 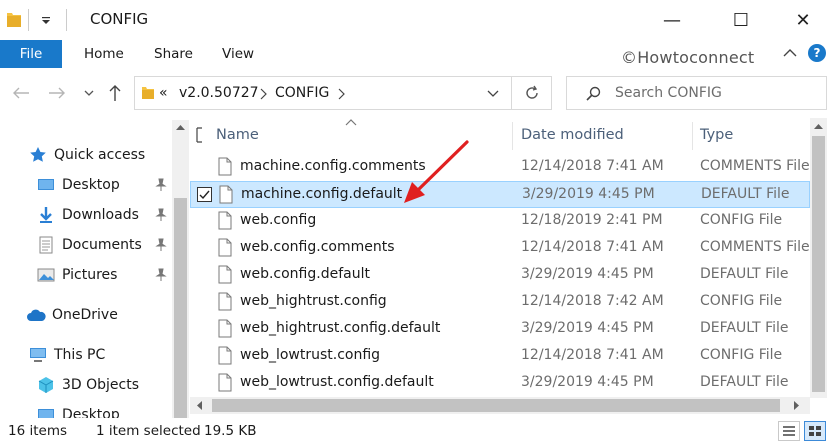 I want to click on nav-label: Pictures, so click(x=90, y=275).